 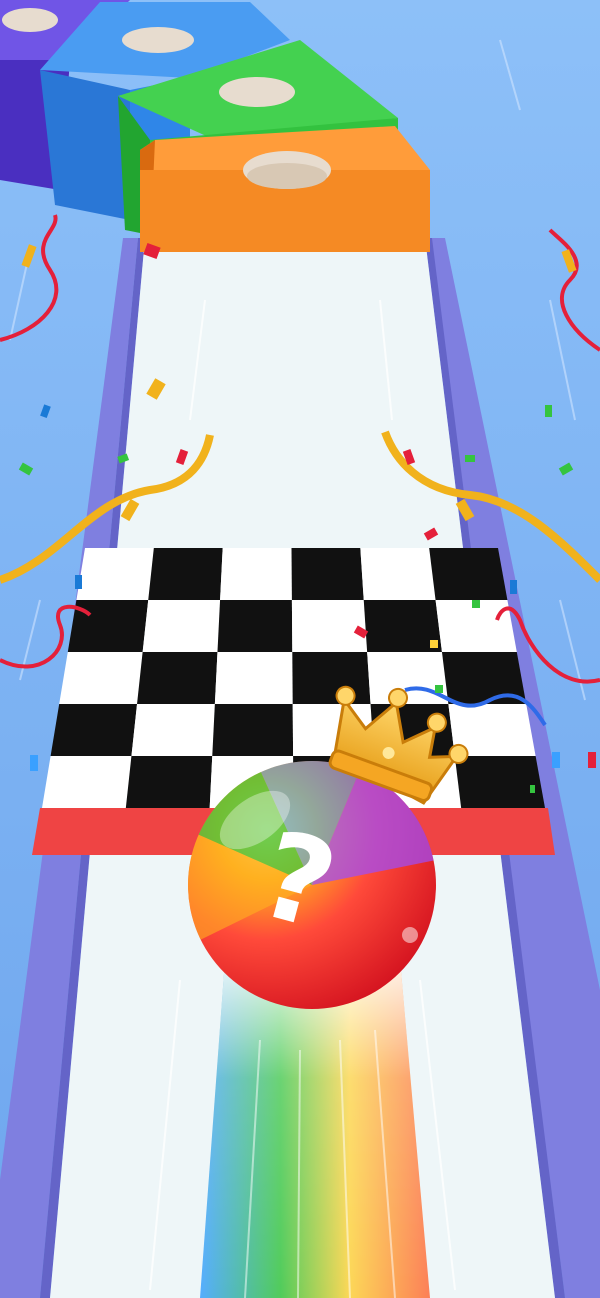 I want to click on orange-box, so click(x=285, y=189).